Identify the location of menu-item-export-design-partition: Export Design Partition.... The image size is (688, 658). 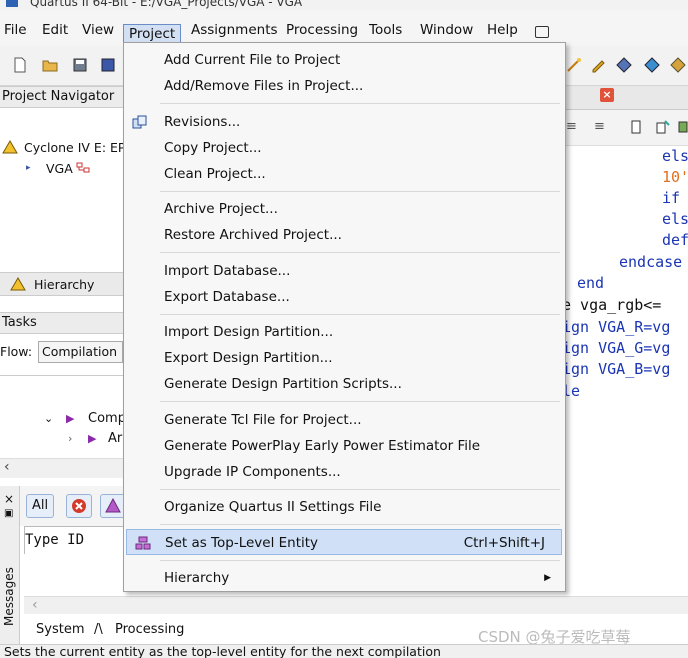
(344, 358).